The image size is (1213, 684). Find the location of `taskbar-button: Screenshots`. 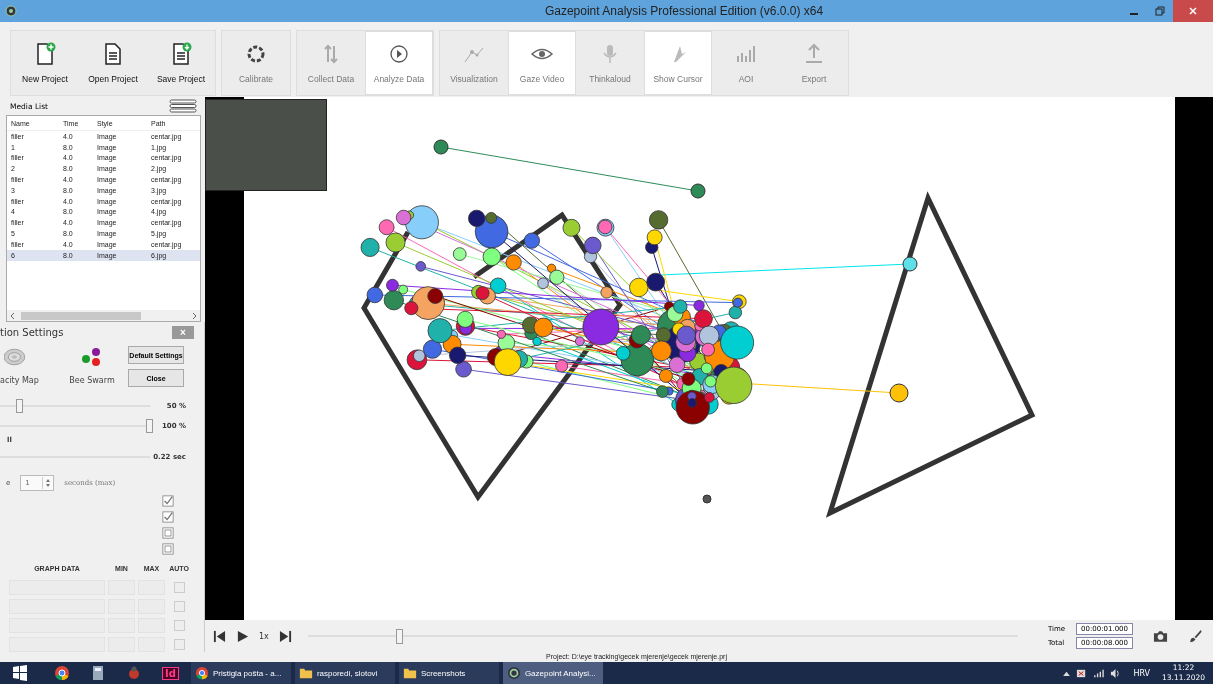

taskbar-button: Screenshots is located at coordinates (448, 673).